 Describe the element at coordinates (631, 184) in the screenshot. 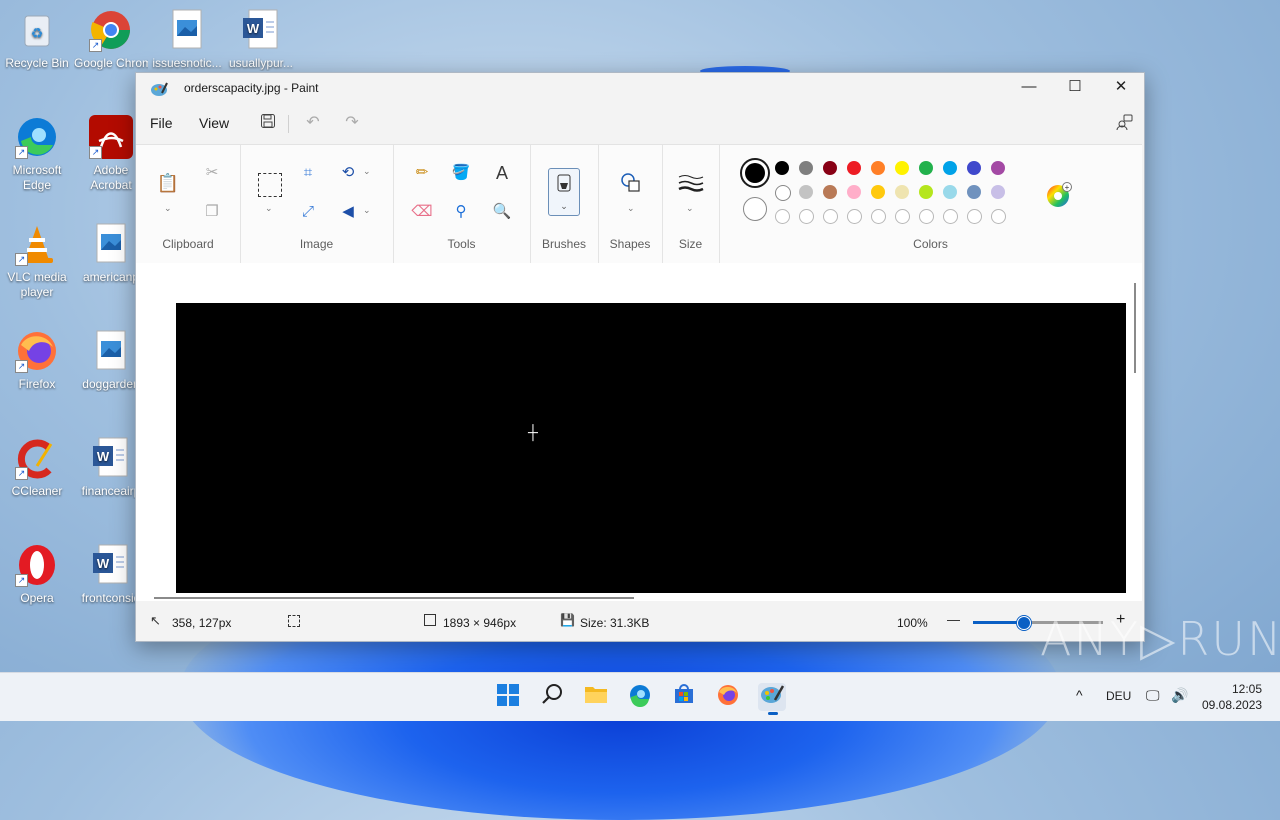

I see `shapes-icon` at that location.